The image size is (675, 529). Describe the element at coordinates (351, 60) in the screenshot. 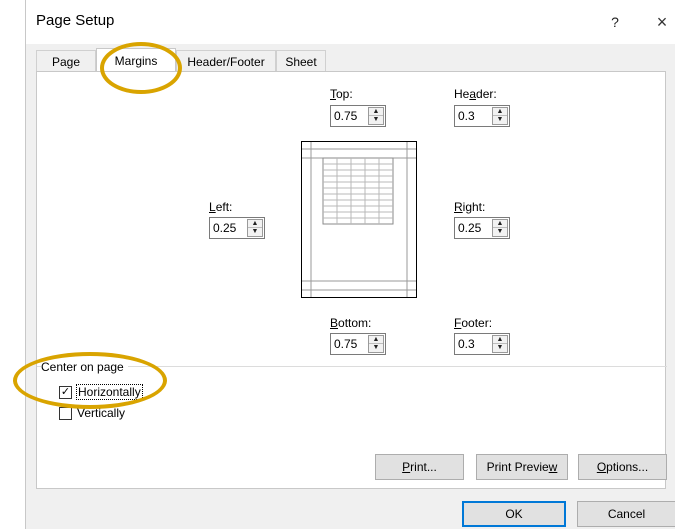

I see `tab-strip: Page Margins Header/Footer Sheet` at that location.